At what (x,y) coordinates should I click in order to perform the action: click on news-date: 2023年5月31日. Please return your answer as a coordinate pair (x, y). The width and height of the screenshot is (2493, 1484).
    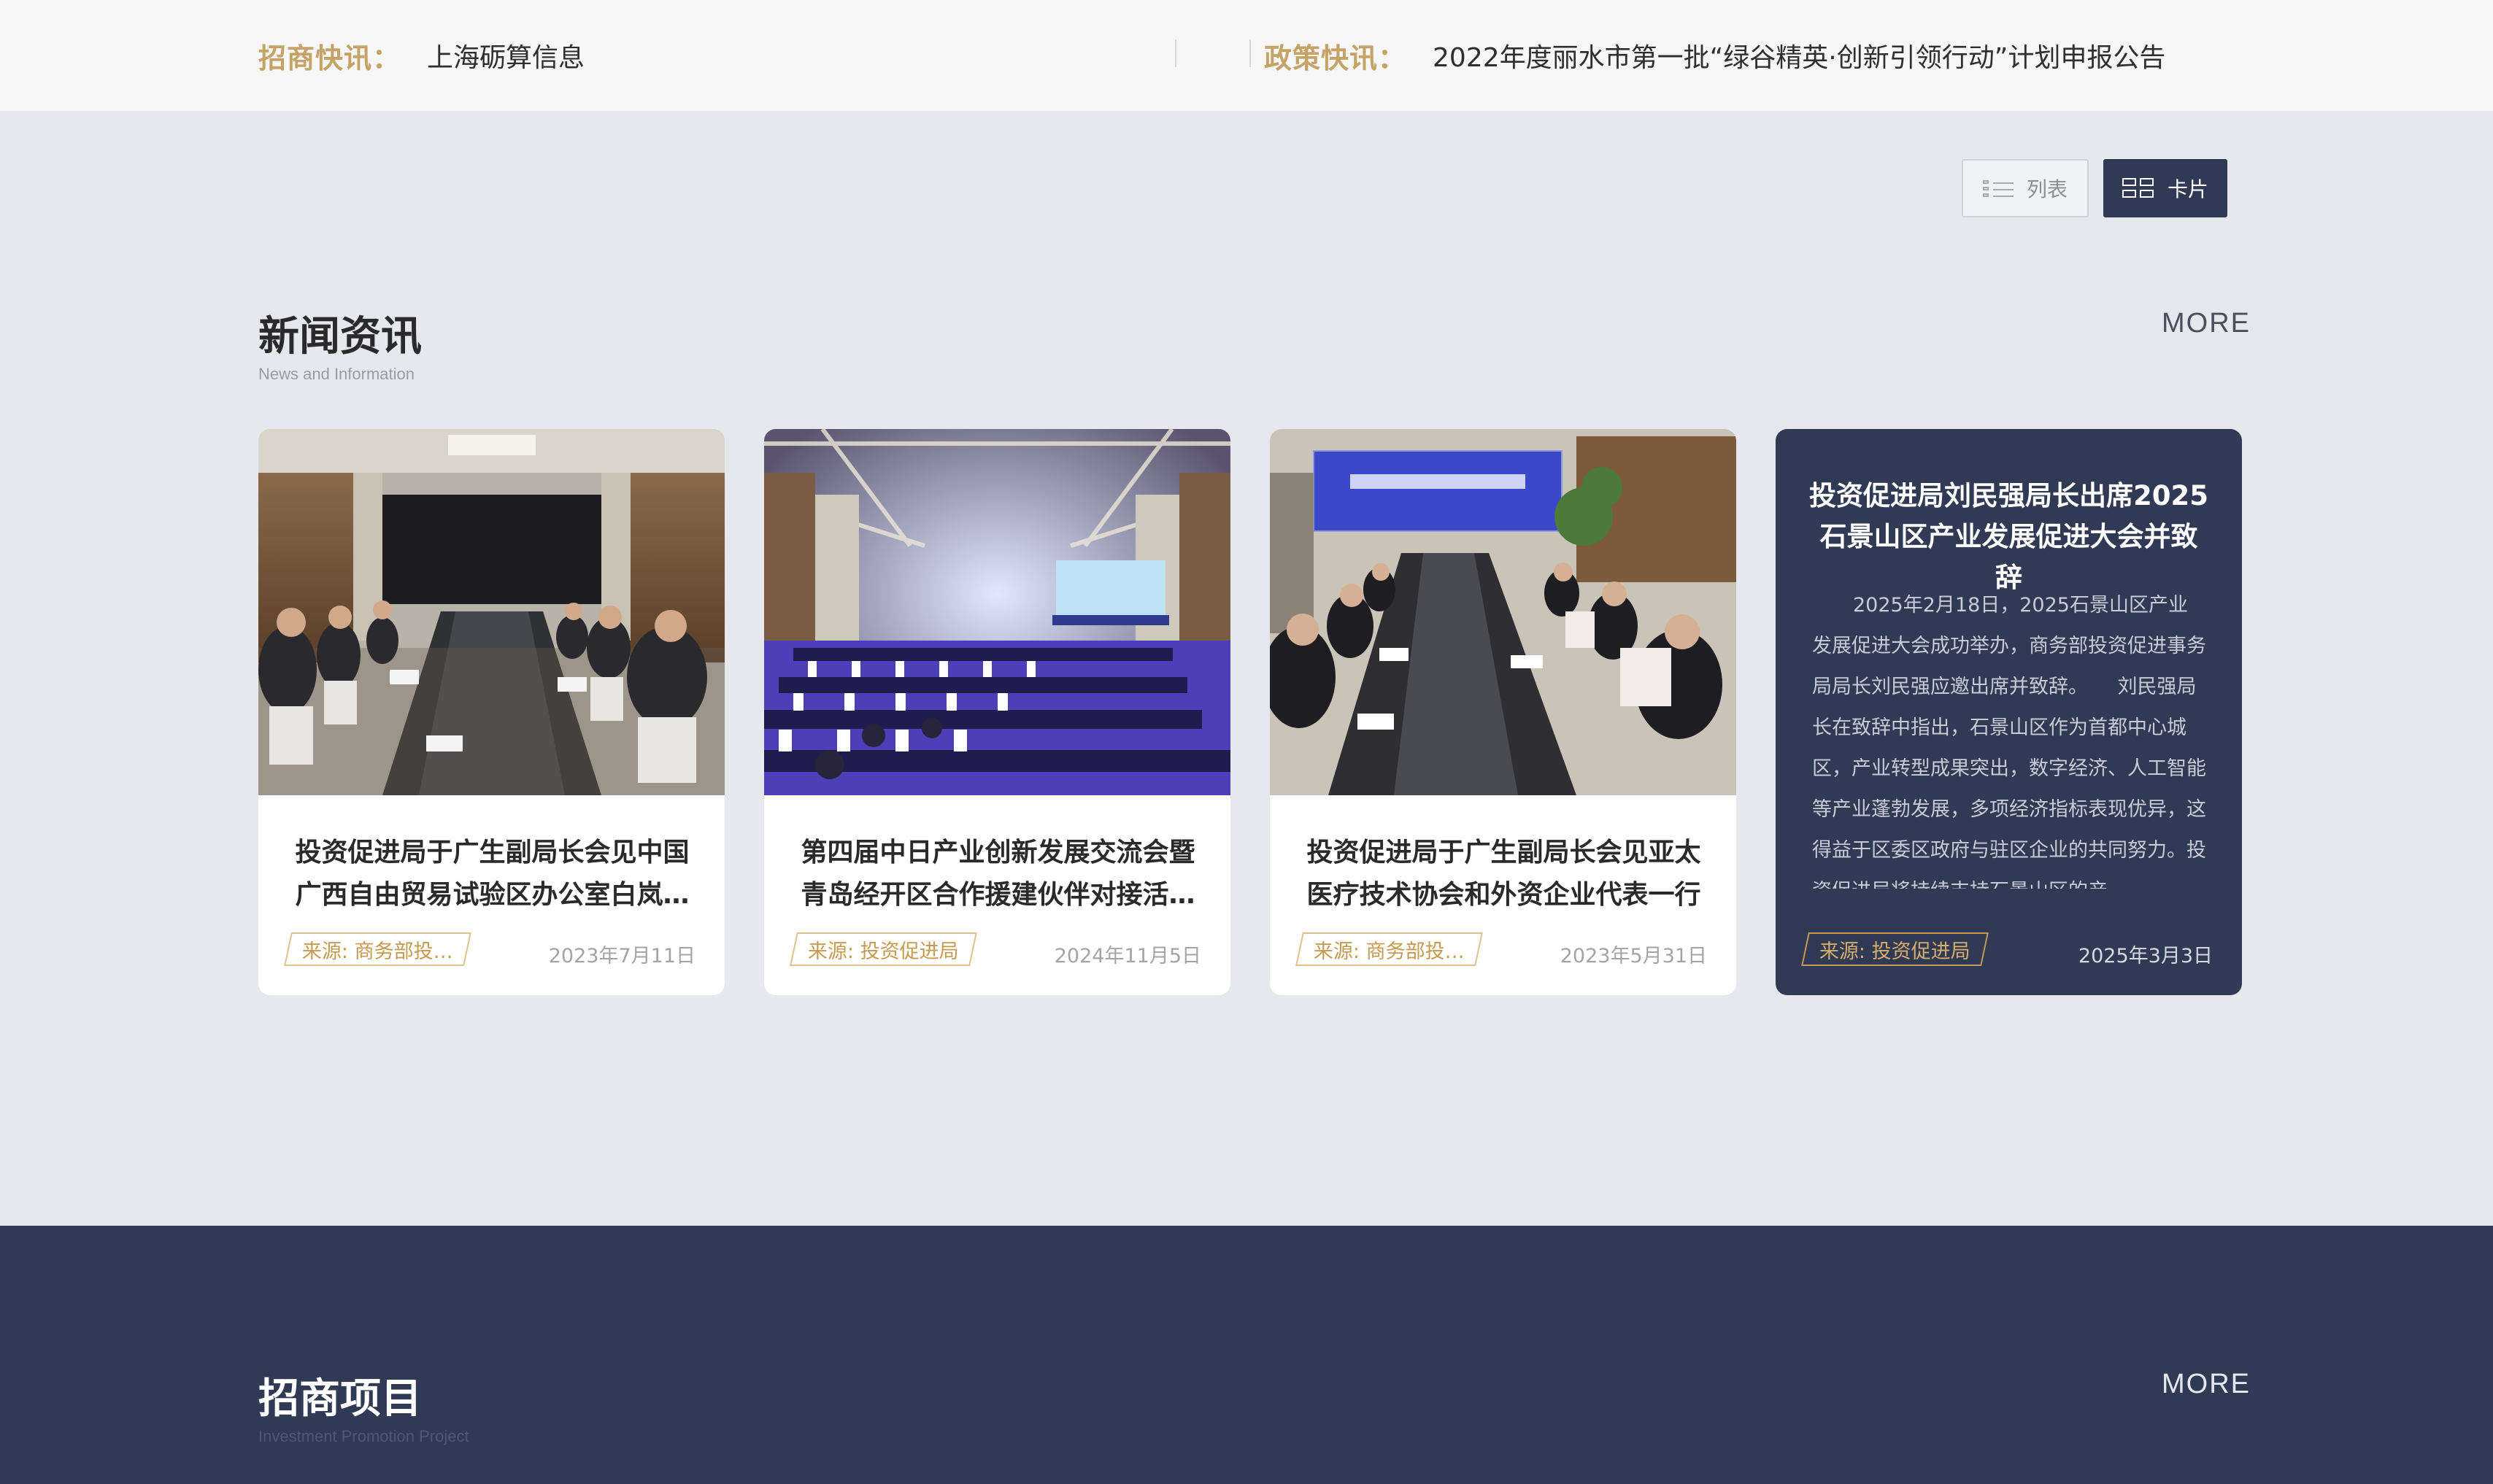
    Looking at the image, I should click on (1633, 956).